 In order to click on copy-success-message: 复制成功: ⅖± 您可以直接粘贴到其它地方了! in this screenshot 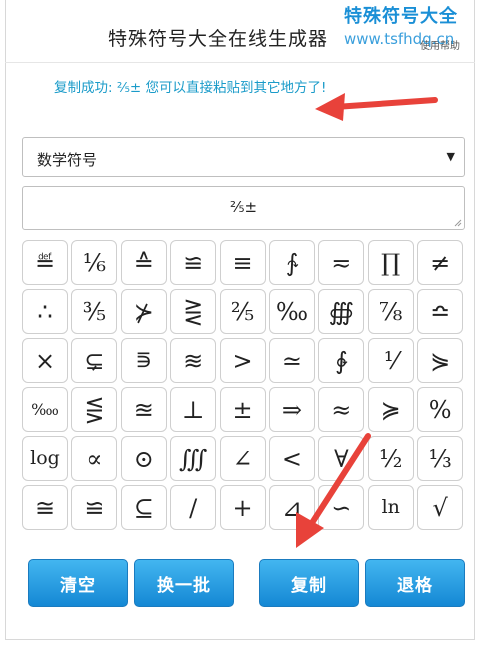, I will do `click(190, 88)`.